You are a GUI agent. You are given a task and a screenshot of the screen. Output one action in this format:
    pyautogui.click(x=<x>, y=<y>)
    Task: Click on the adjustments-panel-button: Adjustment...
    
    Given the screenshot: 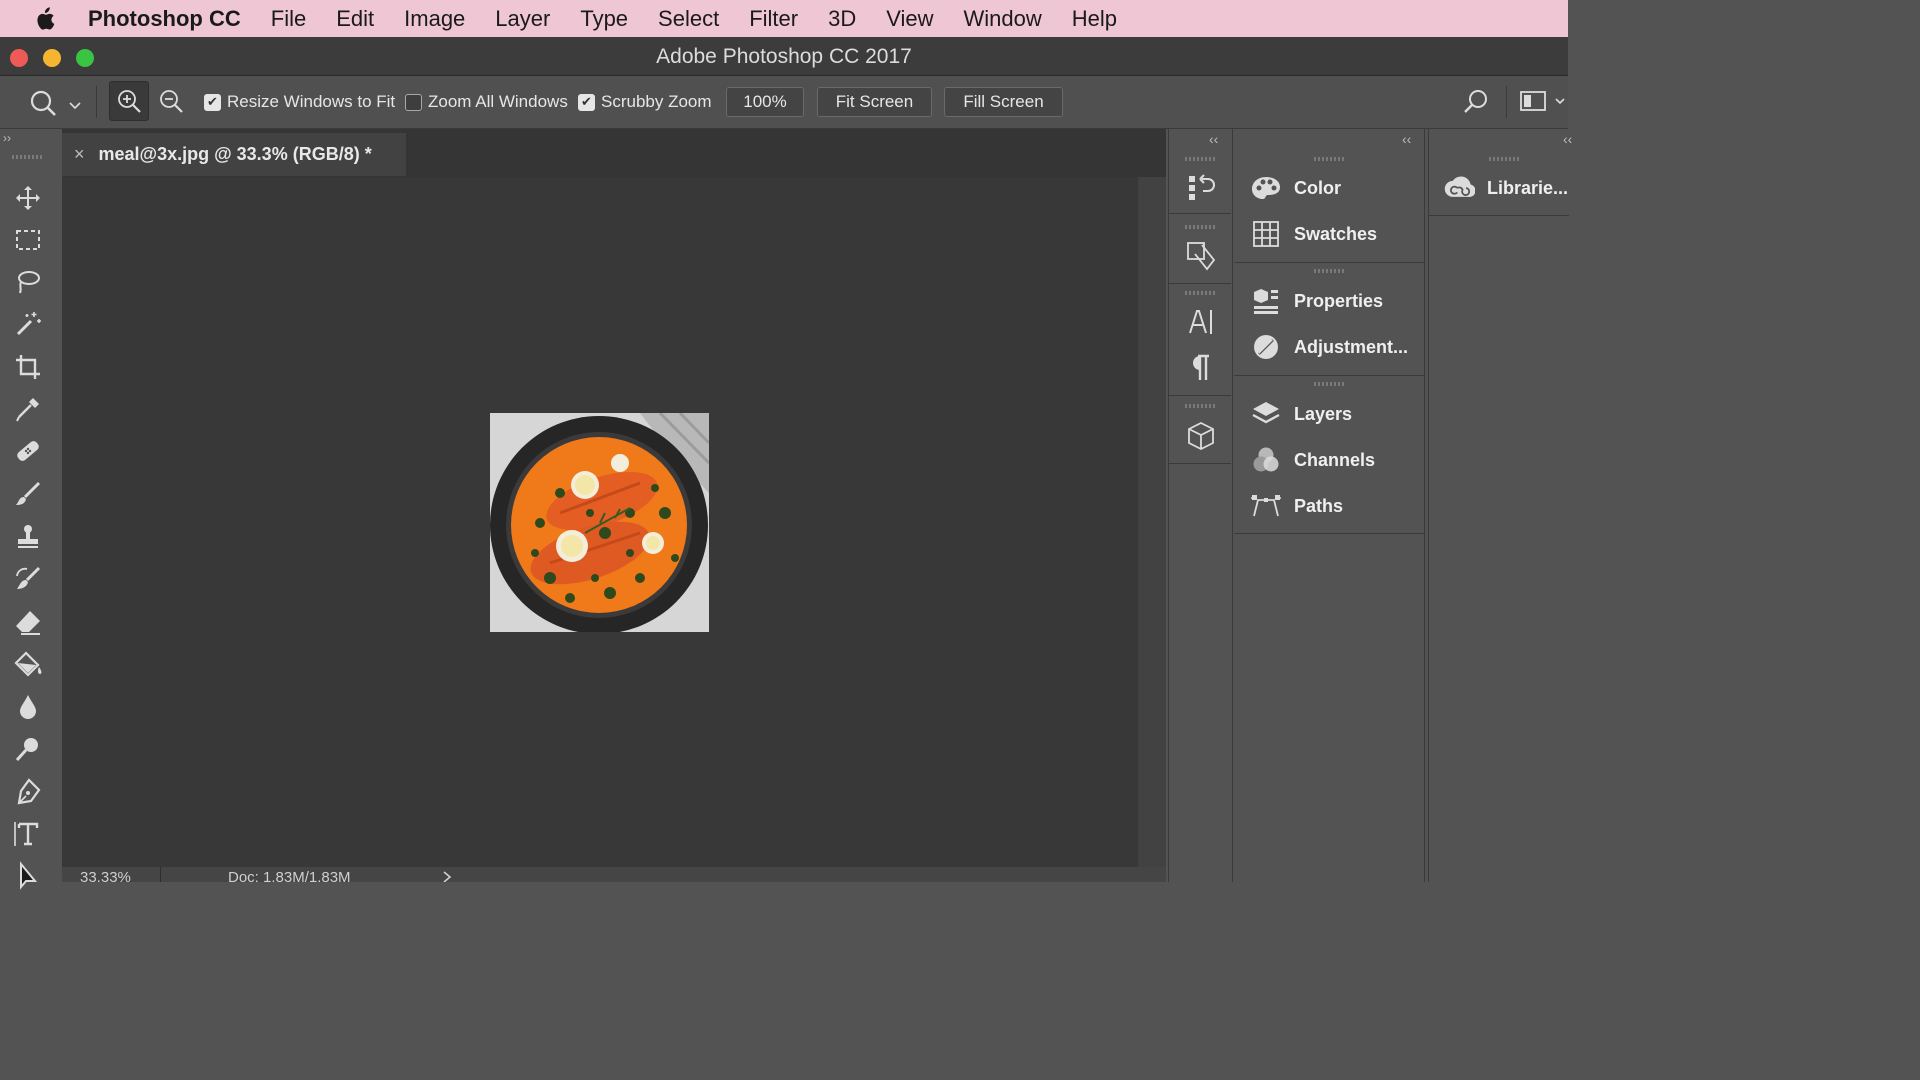 What is the action you would take?
    pyautogui.click(x=1329, y=347)
    